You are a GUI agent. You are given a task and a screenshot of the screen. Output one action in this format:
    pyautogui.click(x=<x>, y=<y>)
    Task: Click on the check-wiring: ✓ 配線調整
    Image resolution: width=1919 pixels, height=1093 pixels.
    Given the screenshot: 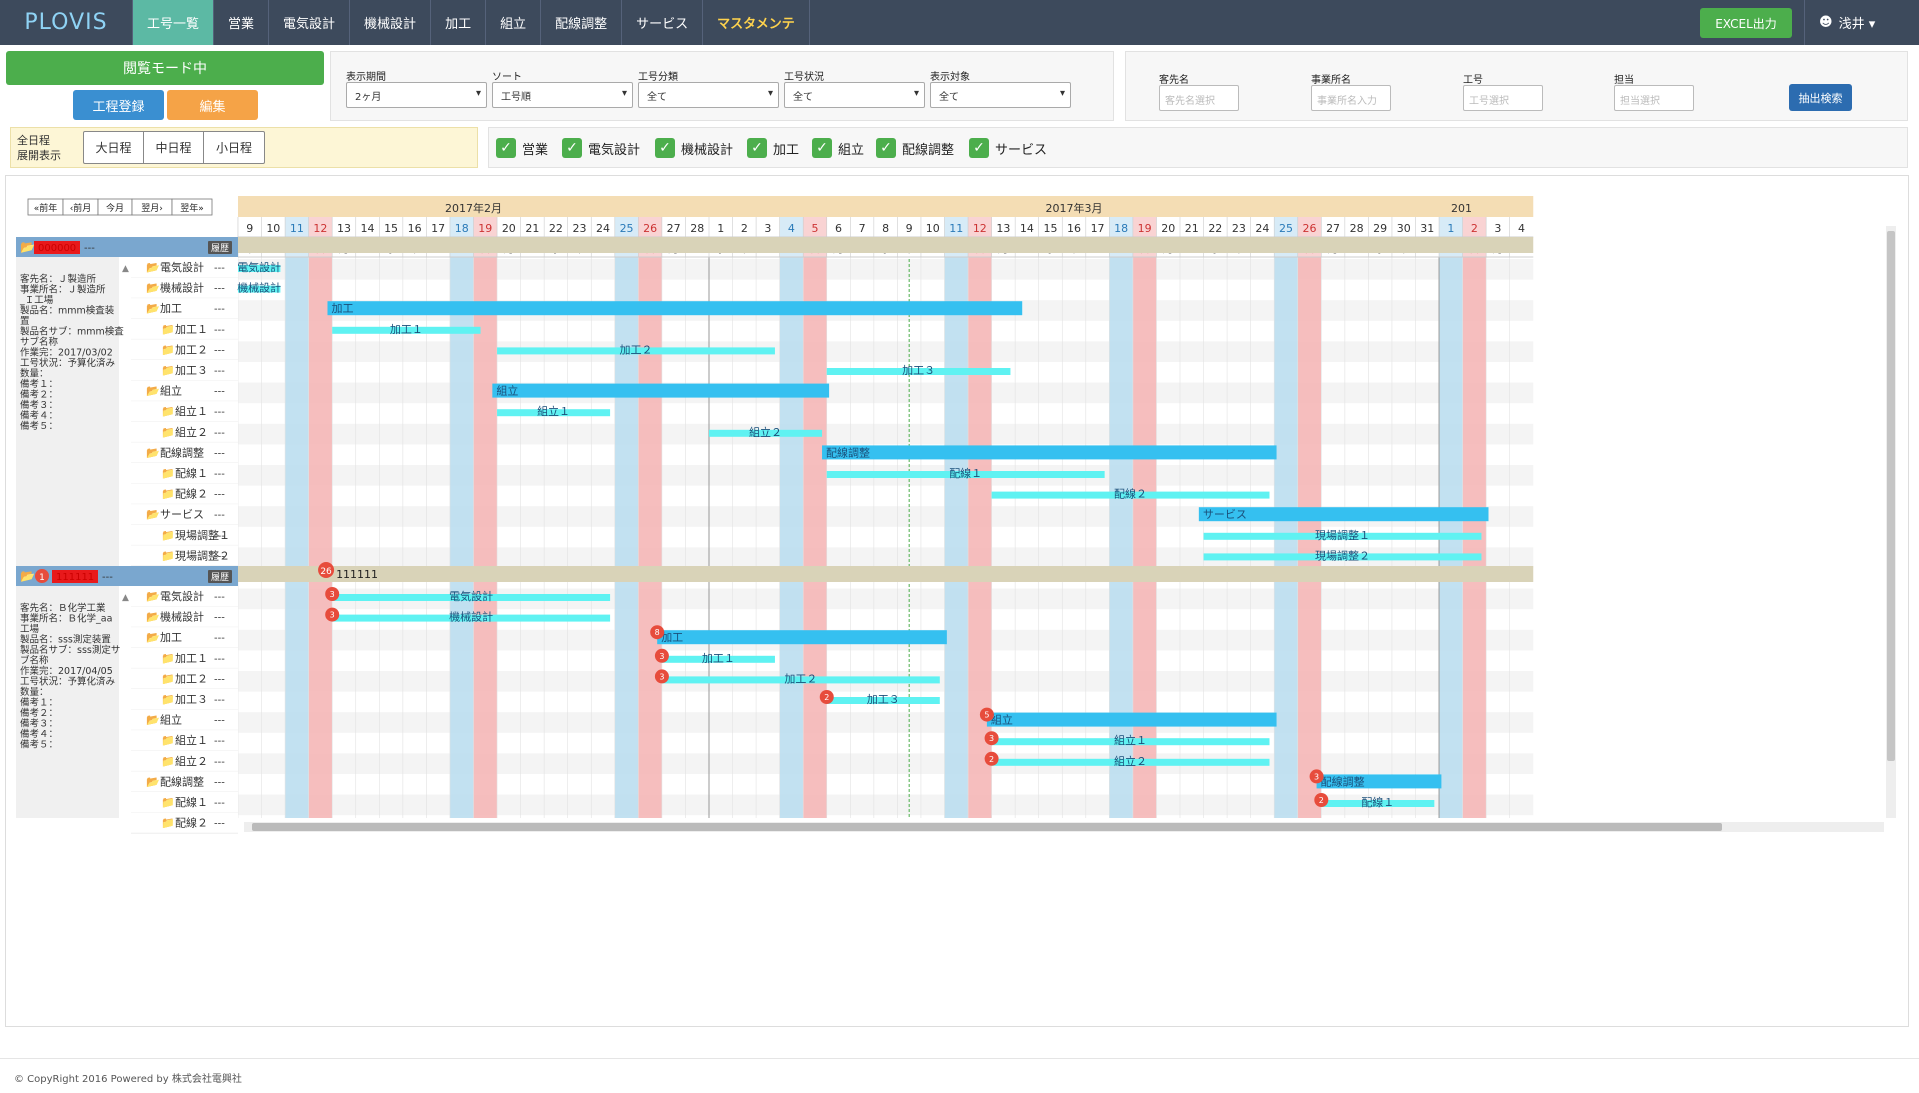 What is the action you would take?
    pyautogui.click(x=915, y=148)
    